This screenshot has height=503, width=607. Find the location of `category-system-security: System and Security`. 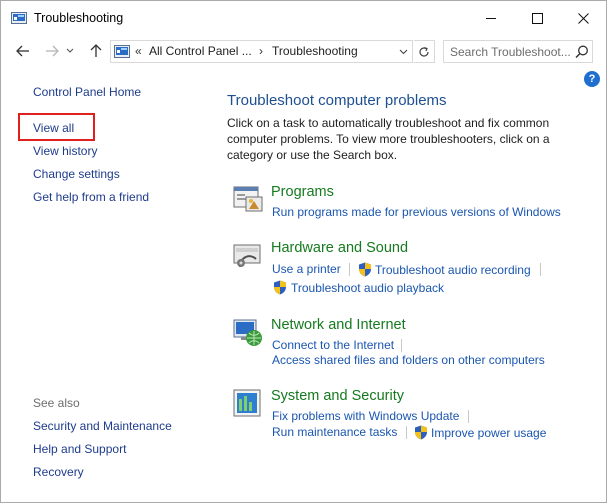

category-system-security: System and Security is located at coordinates (337, 396).